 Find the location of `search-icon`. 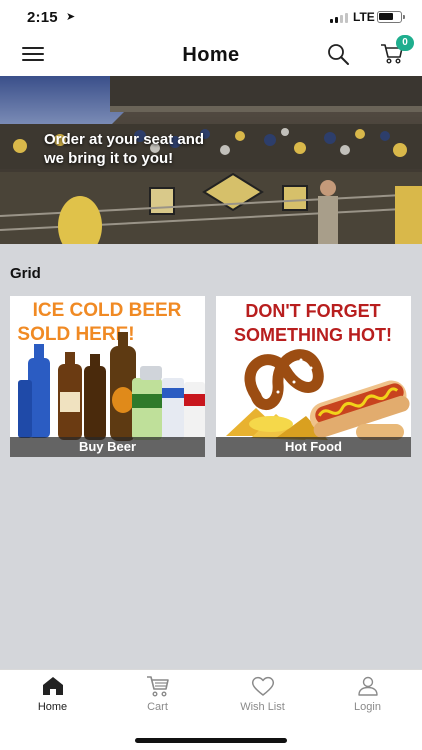

search-icon is located at coordinates (338, 54).